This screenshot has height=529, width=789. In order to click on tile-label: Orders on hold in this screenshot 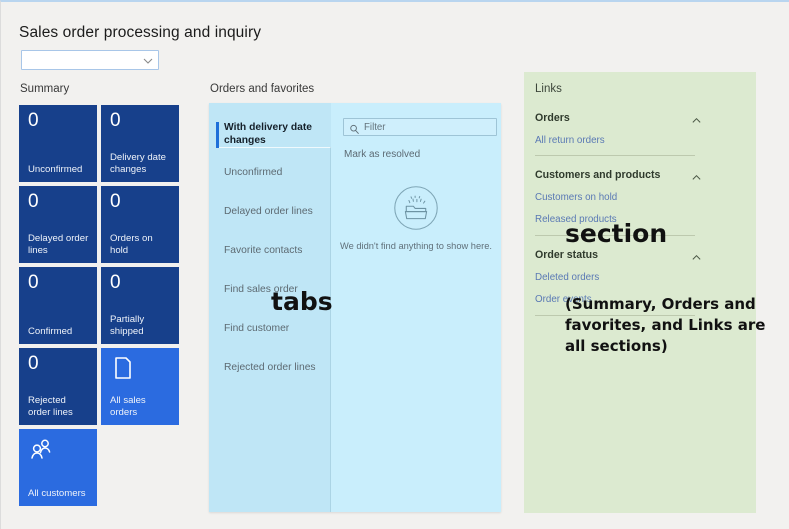, I will do `click(131, 244)`.